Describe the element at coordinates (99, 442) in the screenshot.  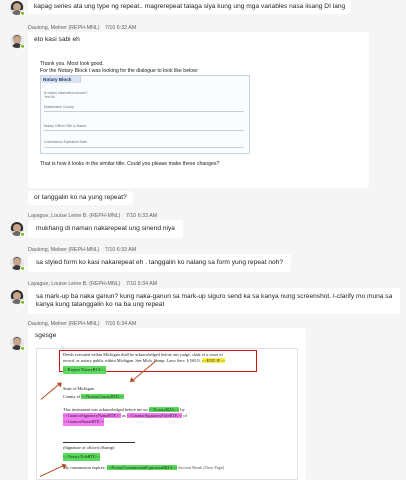
I see `signature-line` at that location.